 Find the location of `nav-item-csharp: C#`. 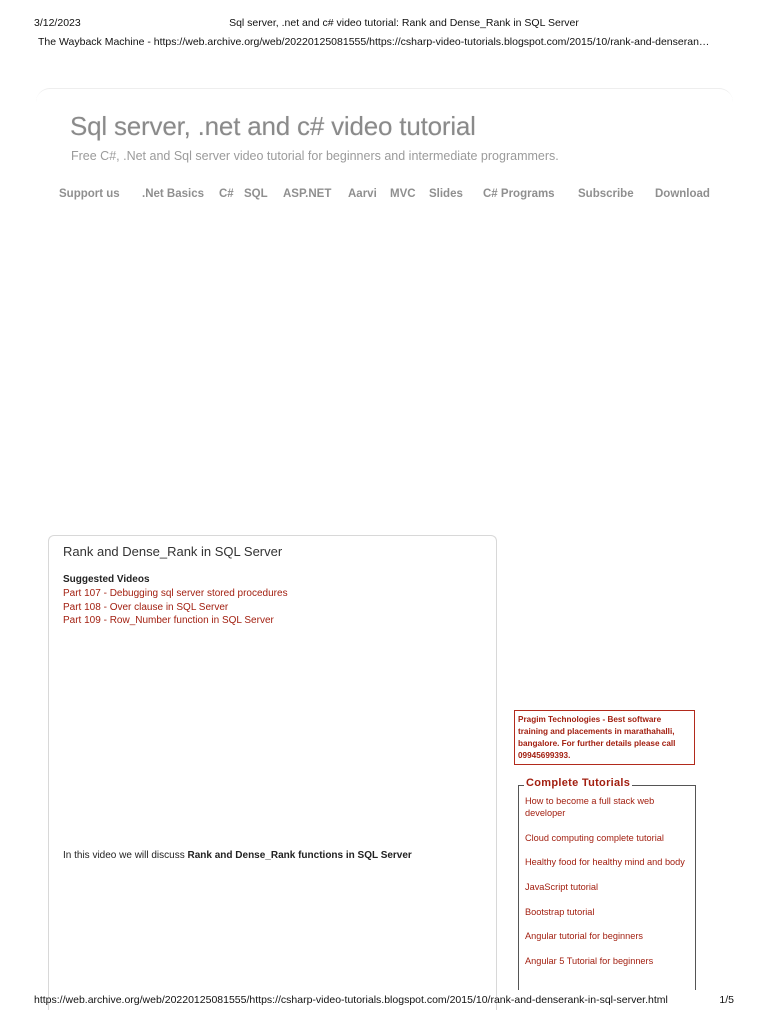

nav-item-csharp: C# is located at coordinates (226, 194).